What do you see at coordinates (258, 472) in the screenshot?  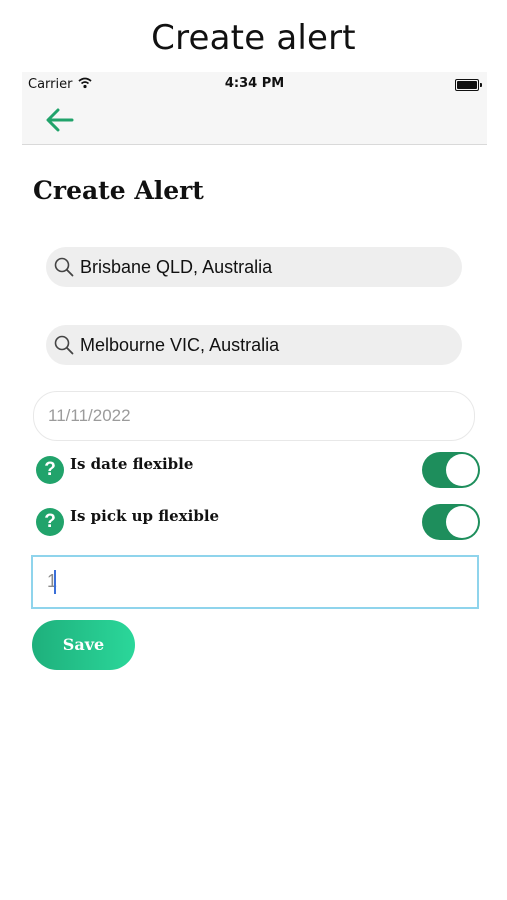 I see `date-flexible-row: ? Is date flexible` at bounding box center [258, 472].